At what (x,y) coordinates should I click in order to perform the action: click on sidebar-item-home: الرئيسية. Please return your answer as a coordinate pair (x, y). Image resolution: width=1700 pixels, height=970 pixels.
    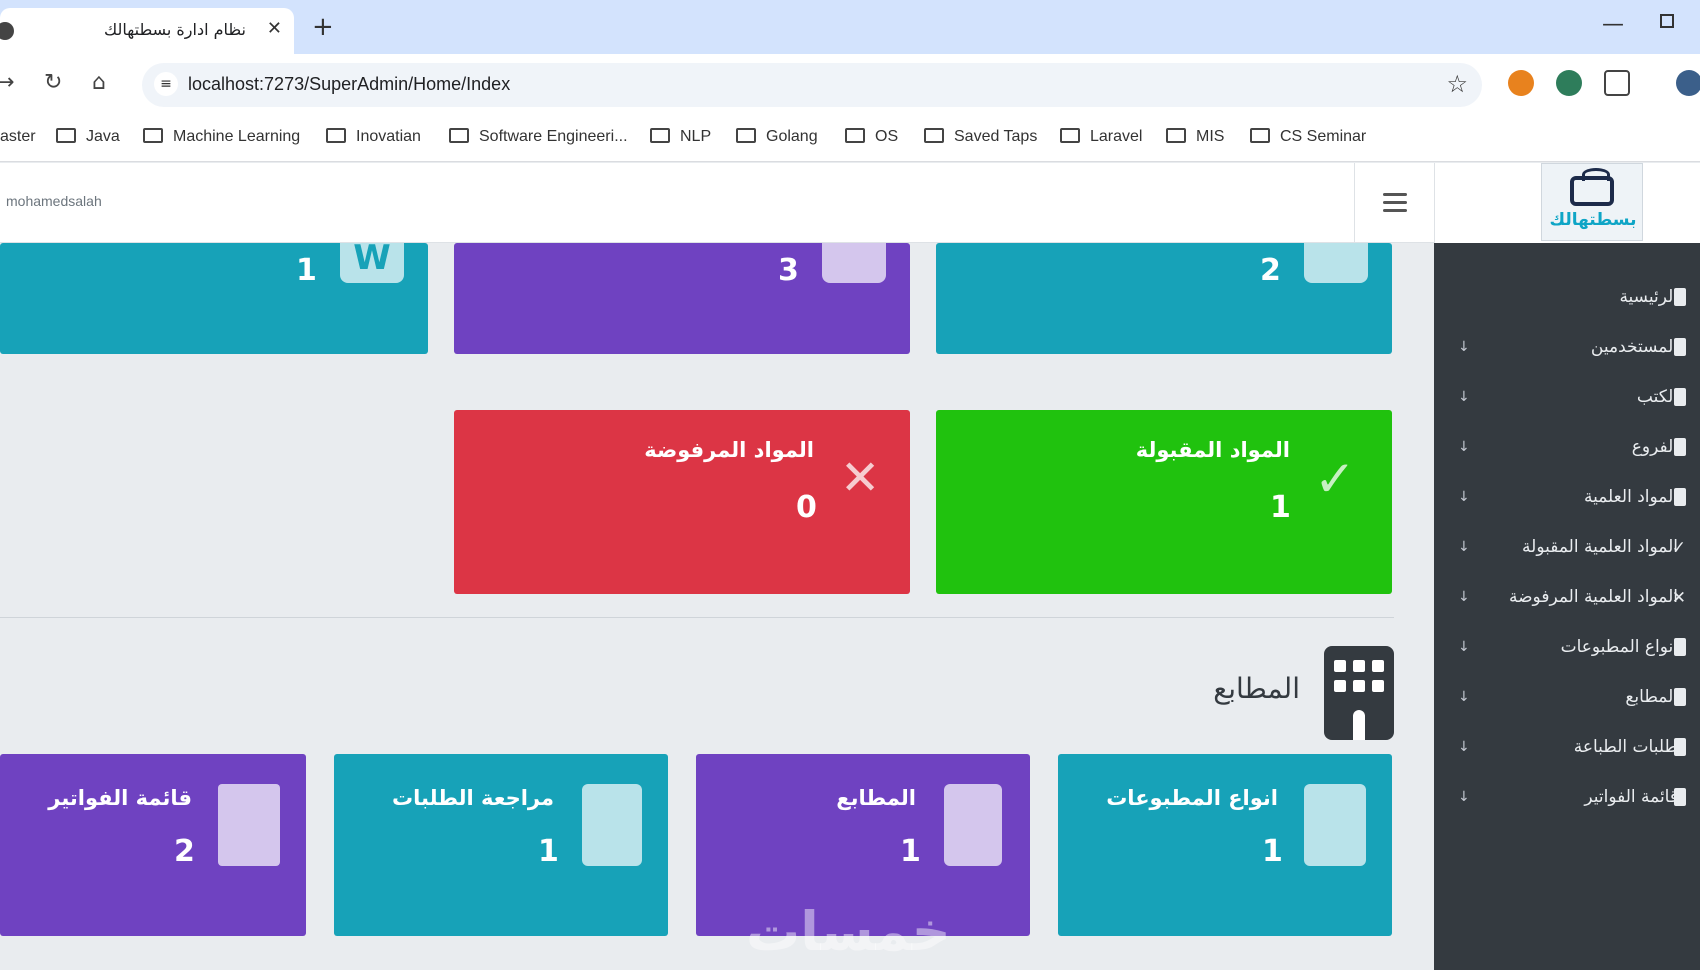
    Looking at the image, I should click on (1652, 297).